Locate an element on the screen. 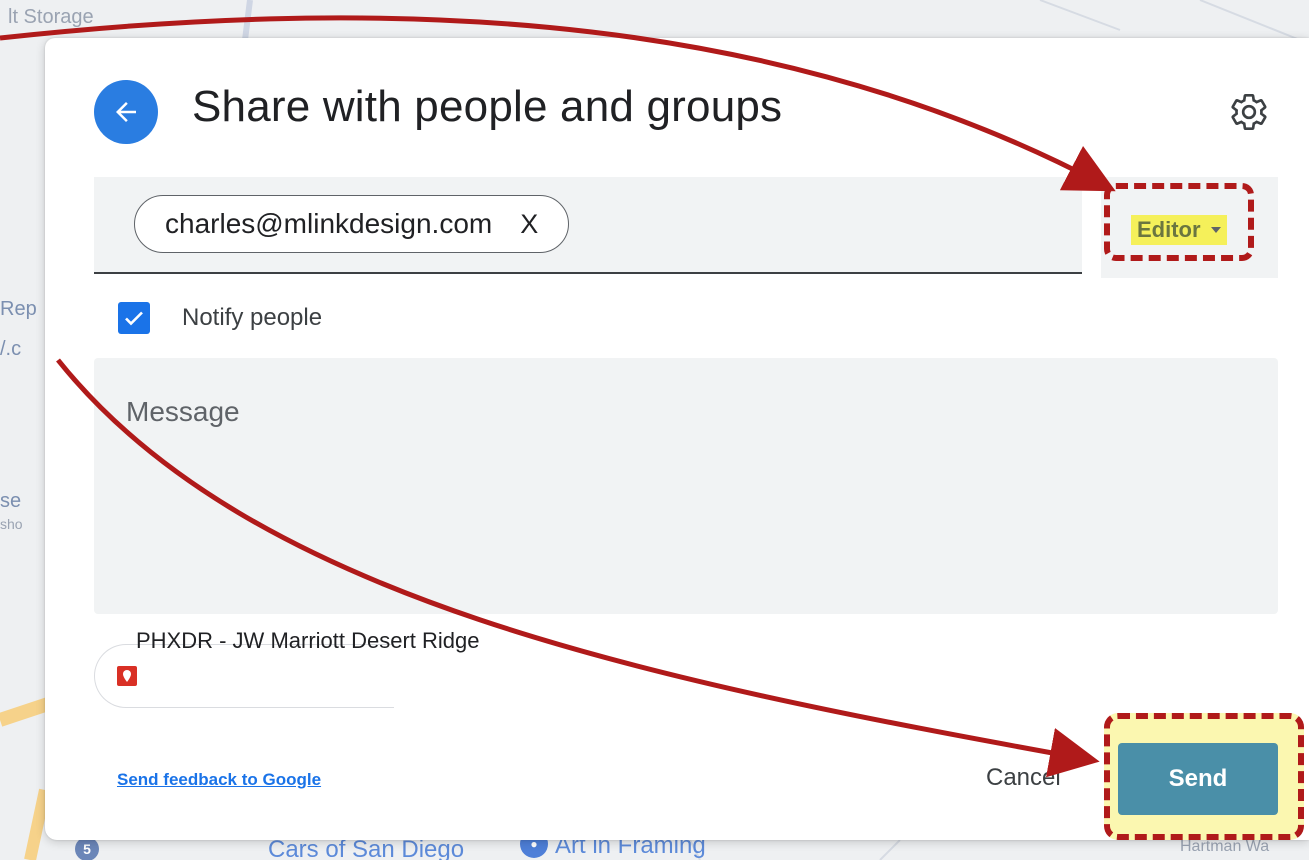  recipient-email: charles@mlinkdesign.com is located at coordinates (329, 223).